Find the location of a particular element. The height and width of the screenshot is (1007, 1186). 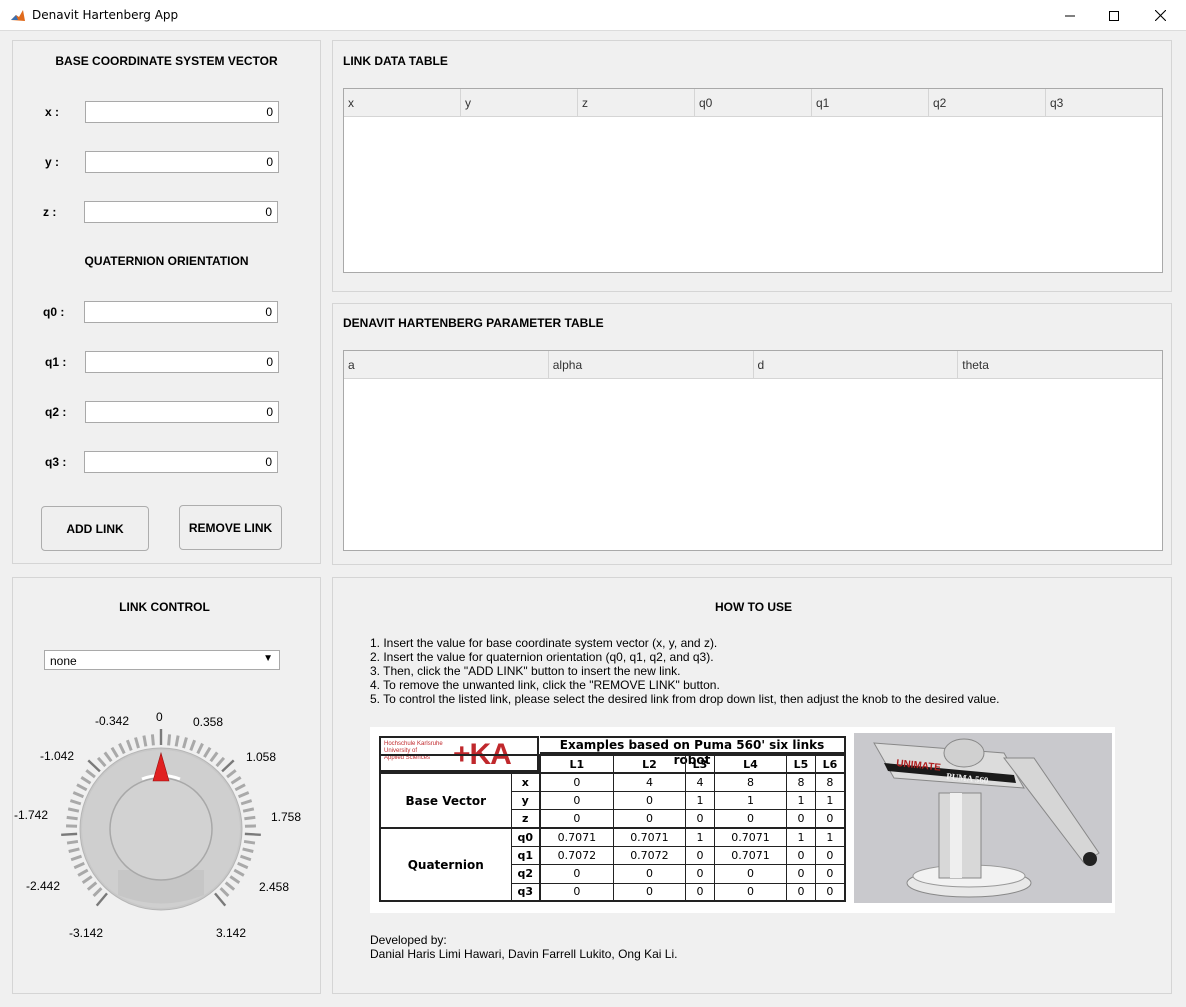

link-data-header: x y z q0 q1 q2 q3 is located at coordinates (753, 103).